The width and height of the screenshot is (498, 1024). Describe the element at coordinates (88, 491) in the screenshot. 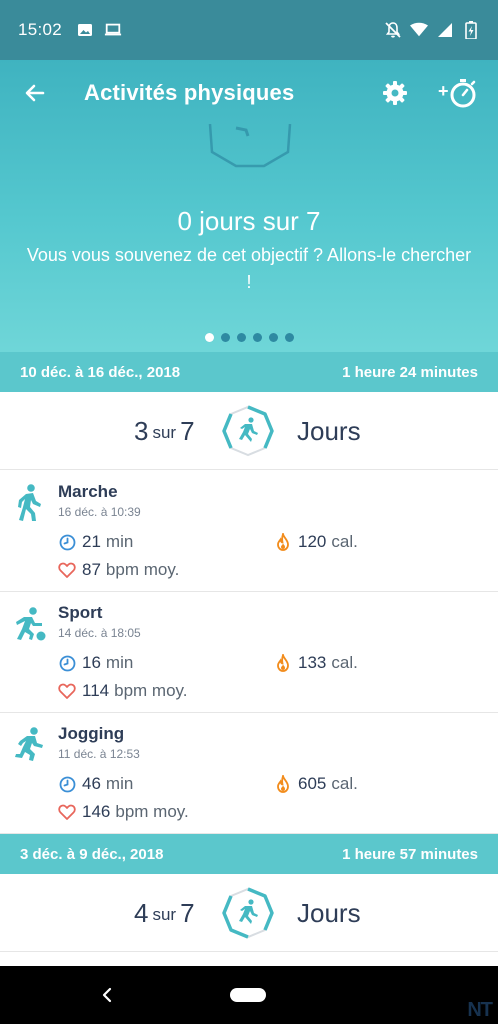

I see `activity-name: Marche` at that location.